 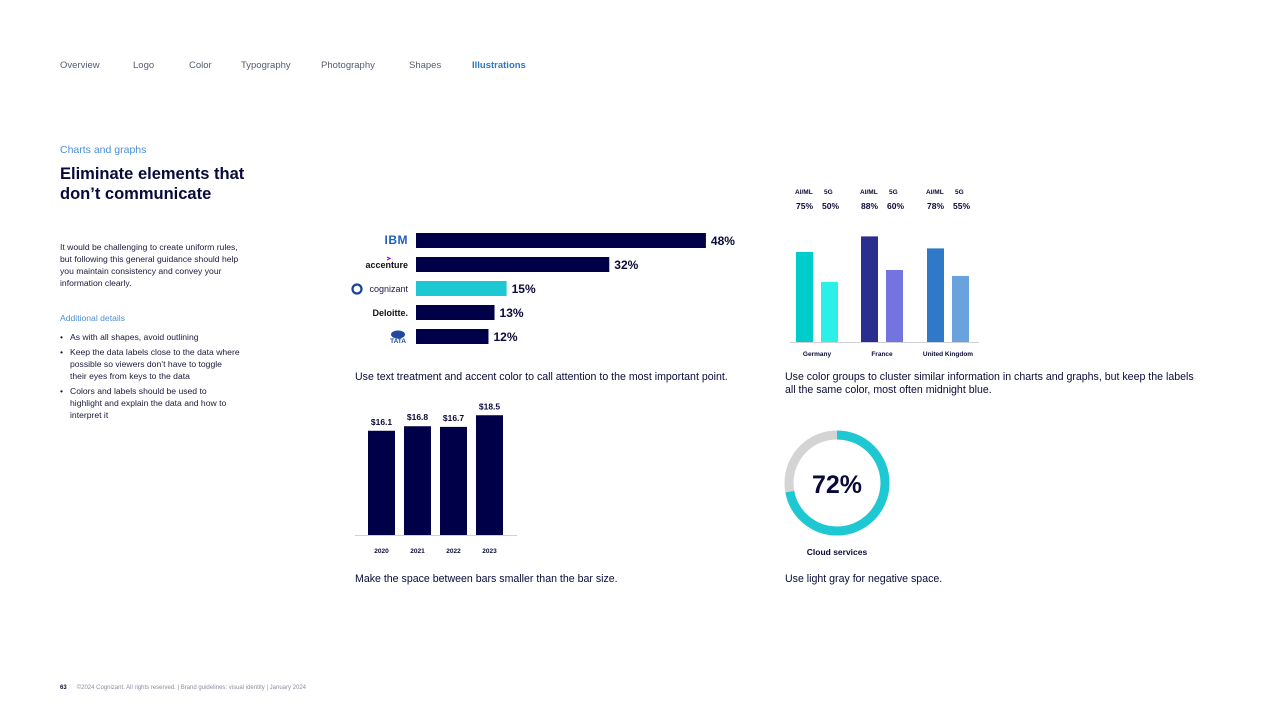 What do you see at coordinates (882, 354) in the screenshot?
I see `category-label: France` at bounding box center [882, 354].